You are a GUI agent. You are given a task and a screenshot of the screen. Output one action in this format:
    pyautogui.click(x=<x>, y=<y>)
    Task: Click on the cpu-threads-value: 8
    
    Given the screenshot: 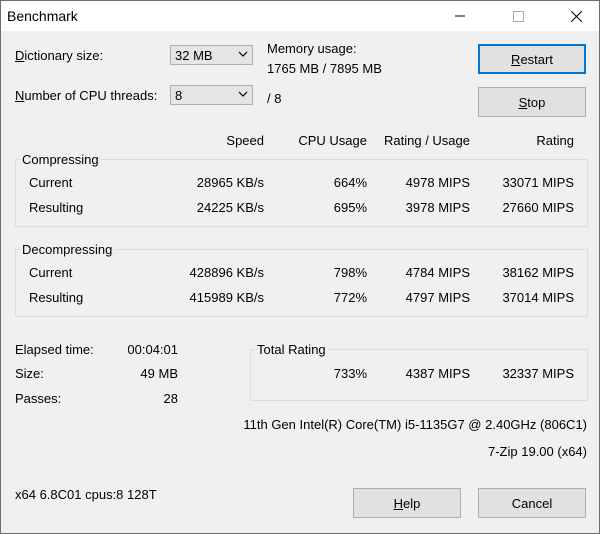 What is the action you would take?
    pyautogui.click(x=179, y=95)
    